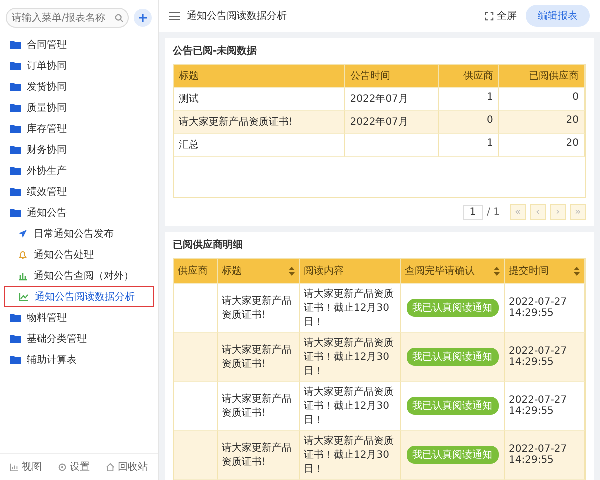 The height and width of the screenshot is (480, 600). I want to click on menu-item: 库存管理, so click(79, 128).